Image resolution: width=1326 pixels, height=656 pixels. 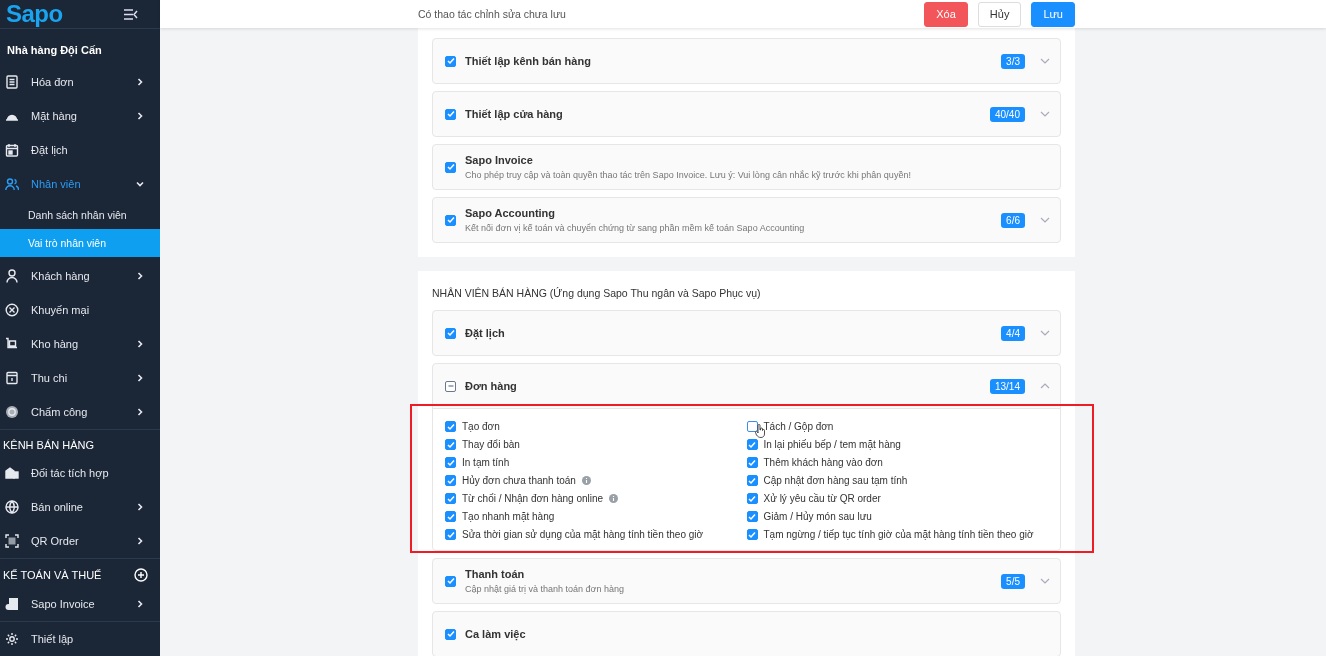 What do you see at coordinates (80, 184) in the screenshot?
I see `sidebar-item: Nhân viên` at bounding box center [80, 184].